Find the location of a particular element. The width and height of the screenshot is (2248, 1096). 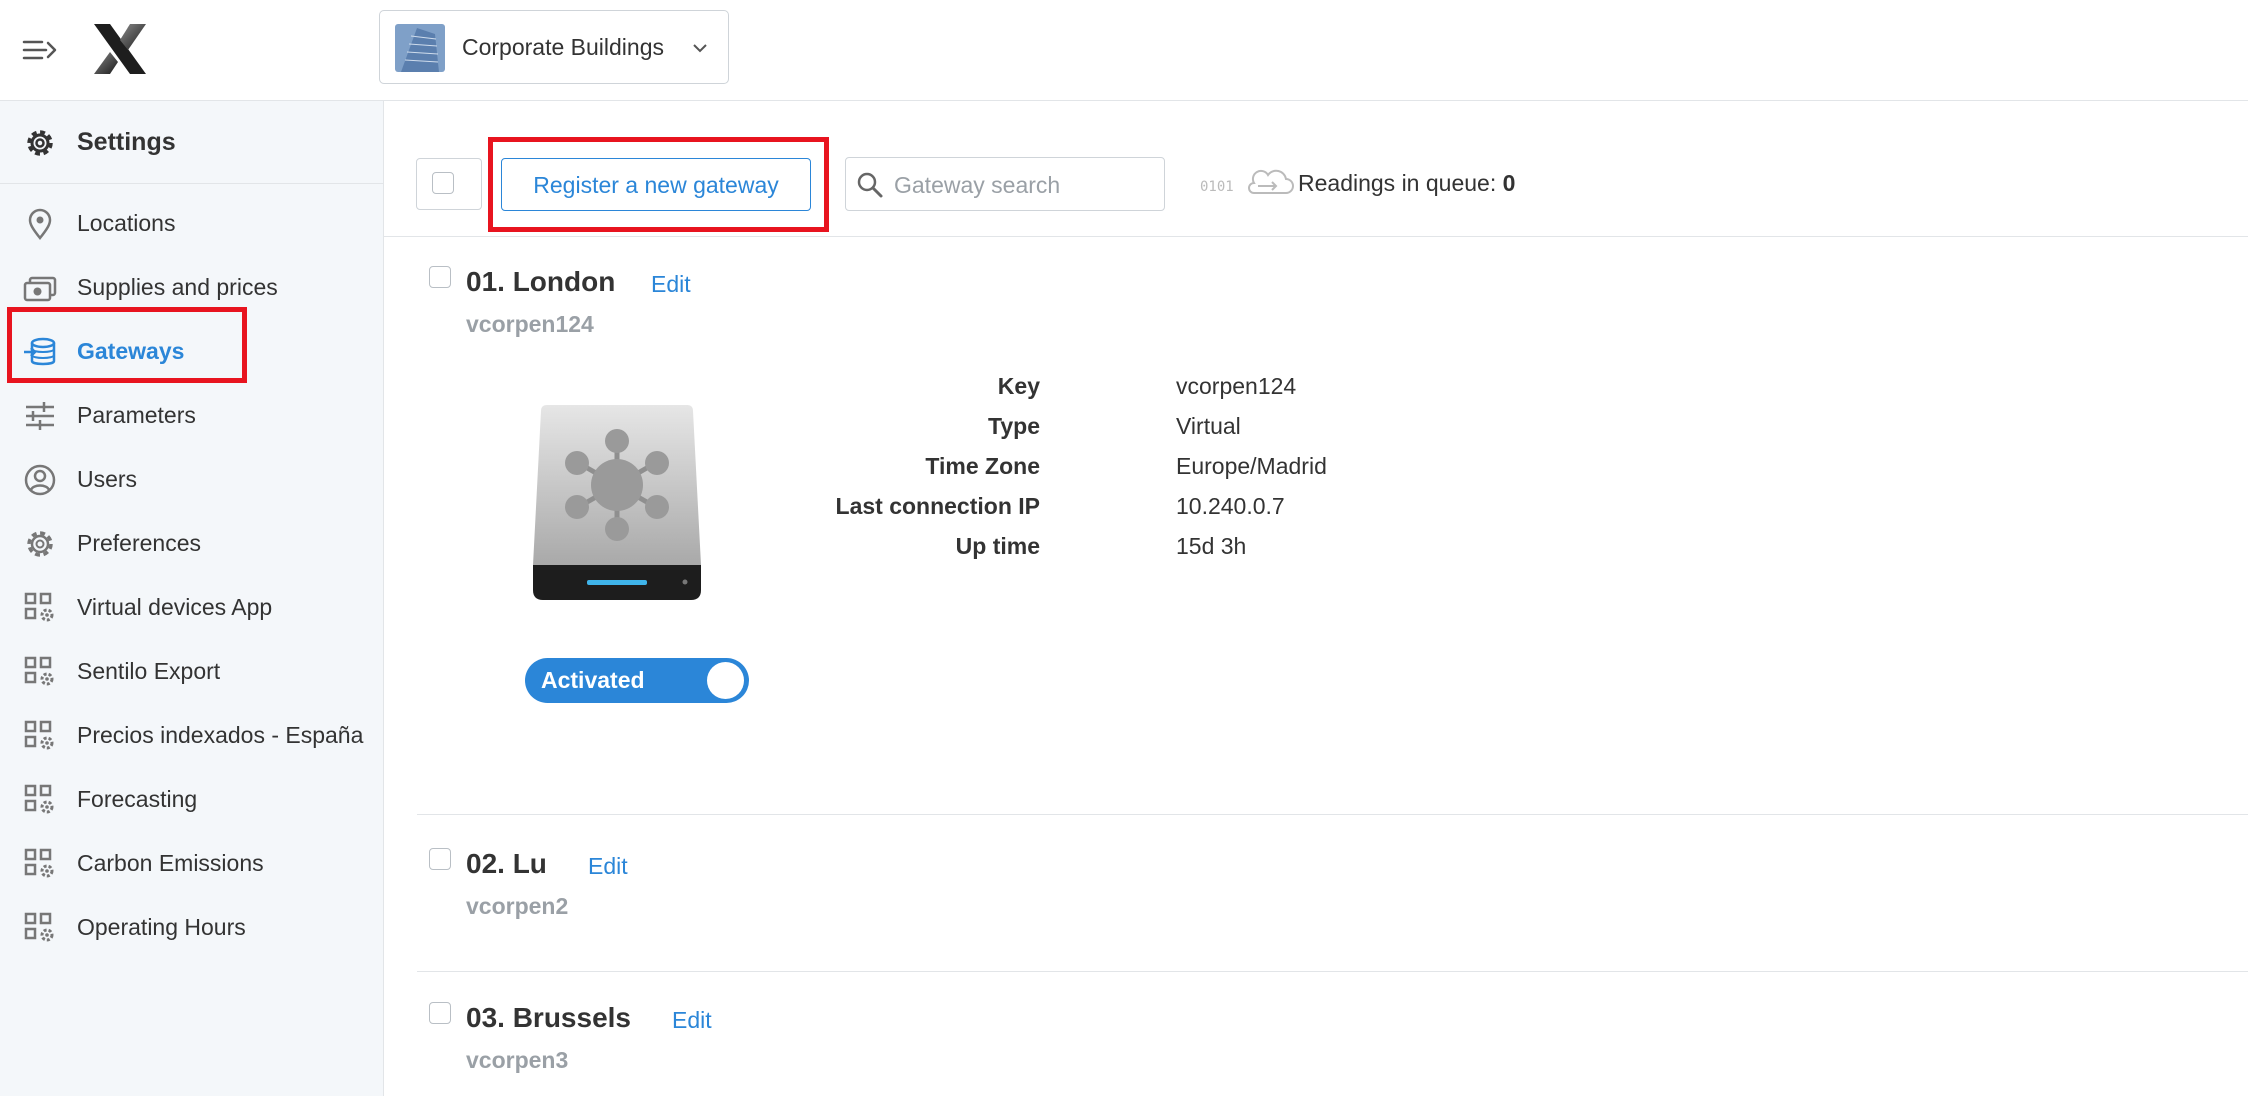

gateway-key: vcorpen2 is located at coordinates (517, 906).